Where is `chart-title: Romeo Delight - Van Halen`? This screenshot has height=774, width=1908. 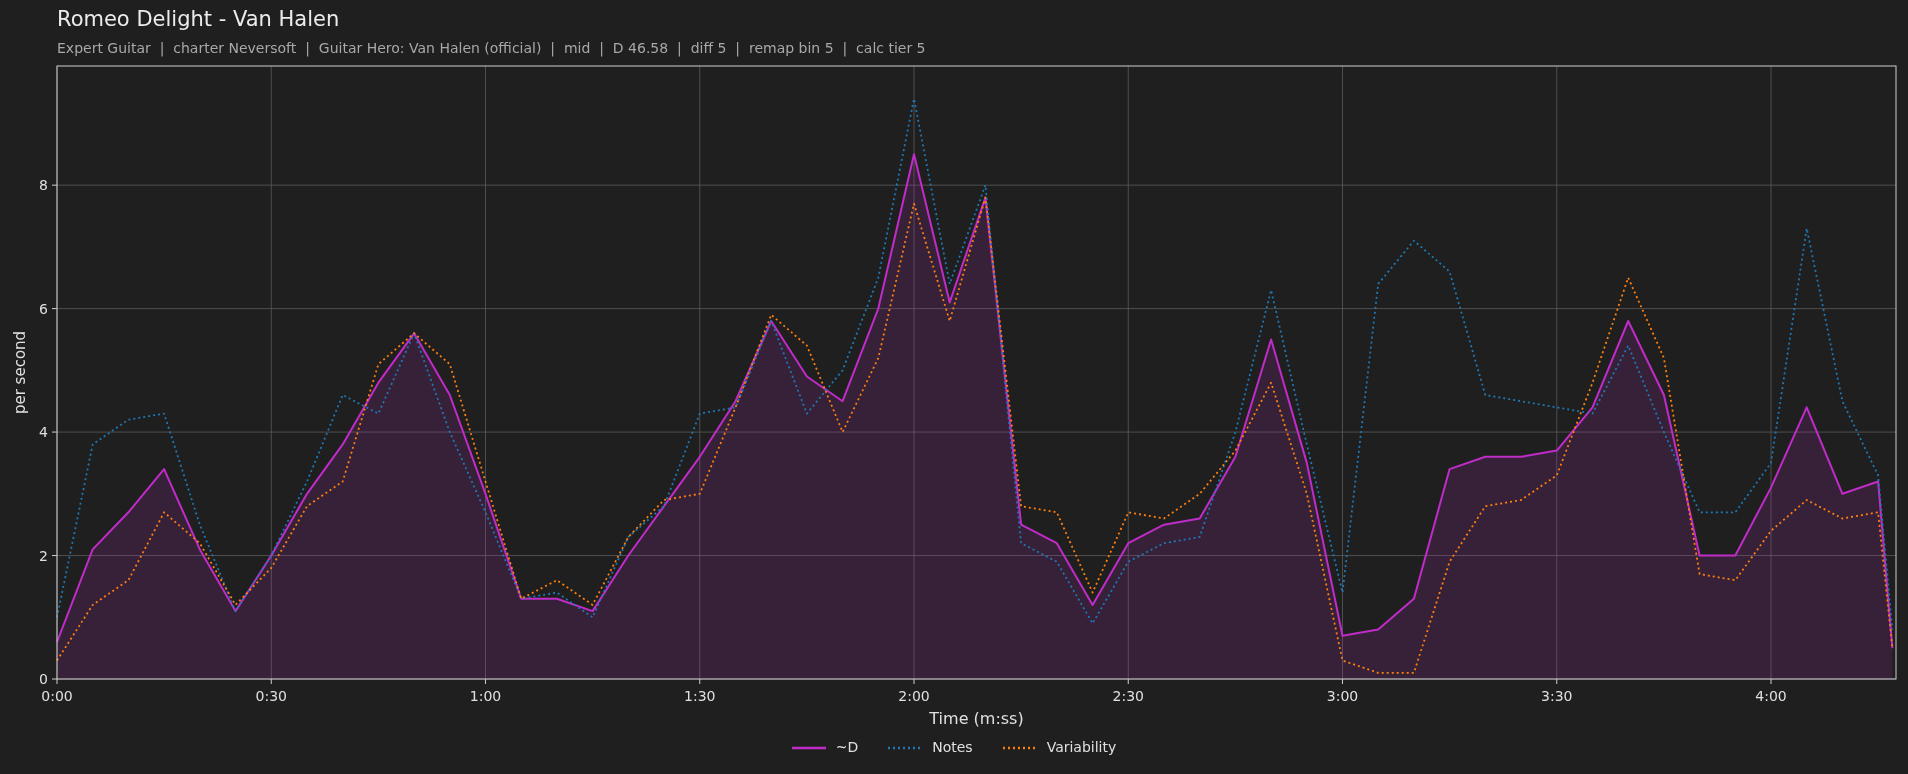 chart-title: Romeo Delight - Van Halen is located at coordinates (198, 19).